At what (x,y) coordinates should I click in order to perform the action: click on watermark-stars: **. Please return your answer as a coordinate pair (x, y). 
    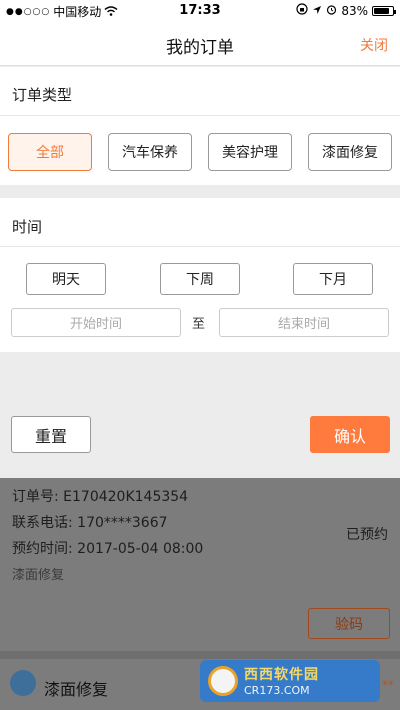
    Looking at the image, I should click on (388, 685).